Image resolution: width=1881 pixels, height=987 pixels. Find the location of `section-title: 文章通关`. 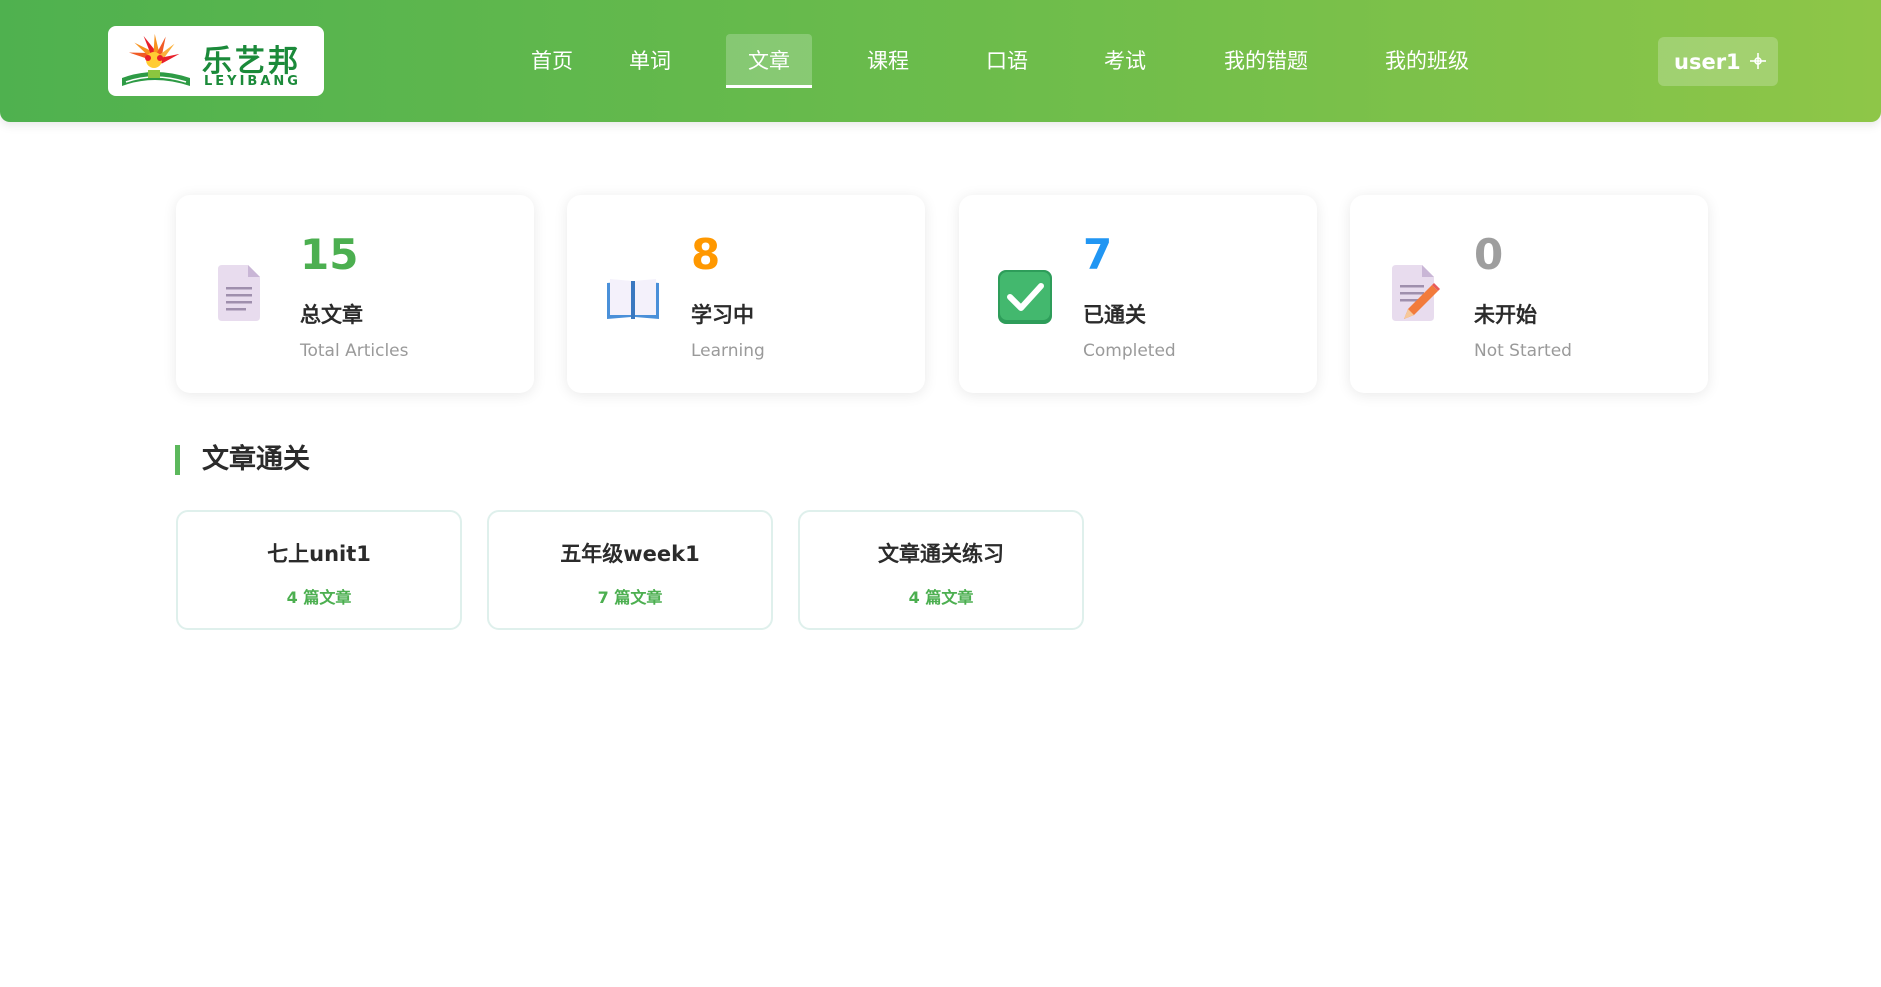

section-title: 文章通关 is located at coordinates (242, 460).